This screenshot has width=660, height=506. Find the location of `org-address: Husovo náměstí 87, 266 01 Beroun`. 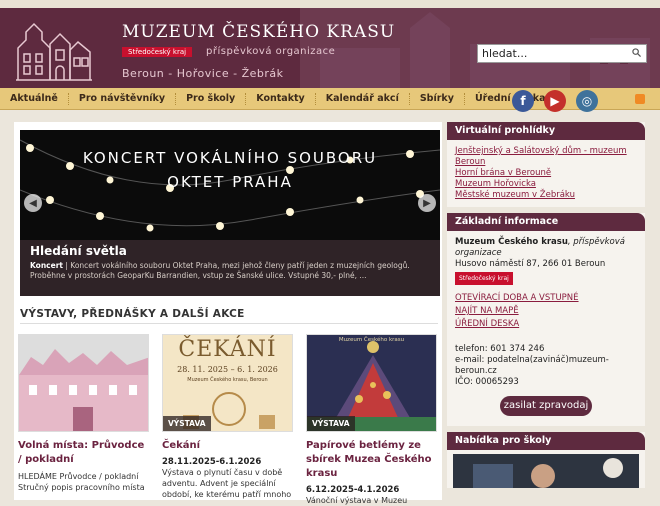

org-address: Husovo náměstí 87, 266 01 Beroun is located at coordinates (530, 264).